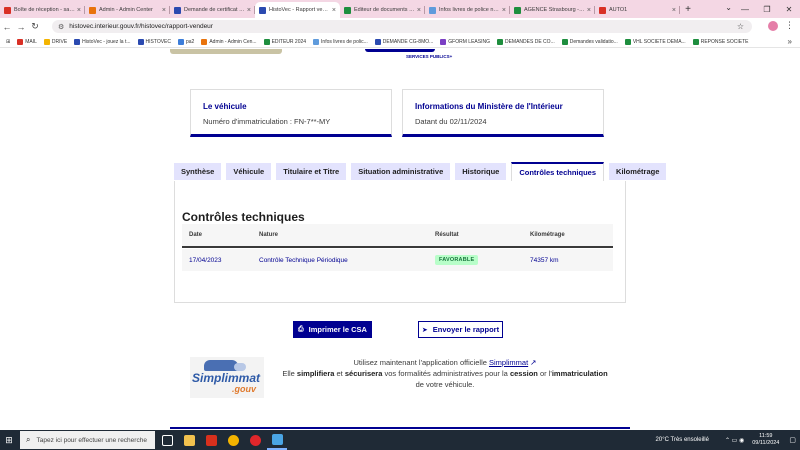  I want to click on control-mileage: 74357 km, so click(544, 260).